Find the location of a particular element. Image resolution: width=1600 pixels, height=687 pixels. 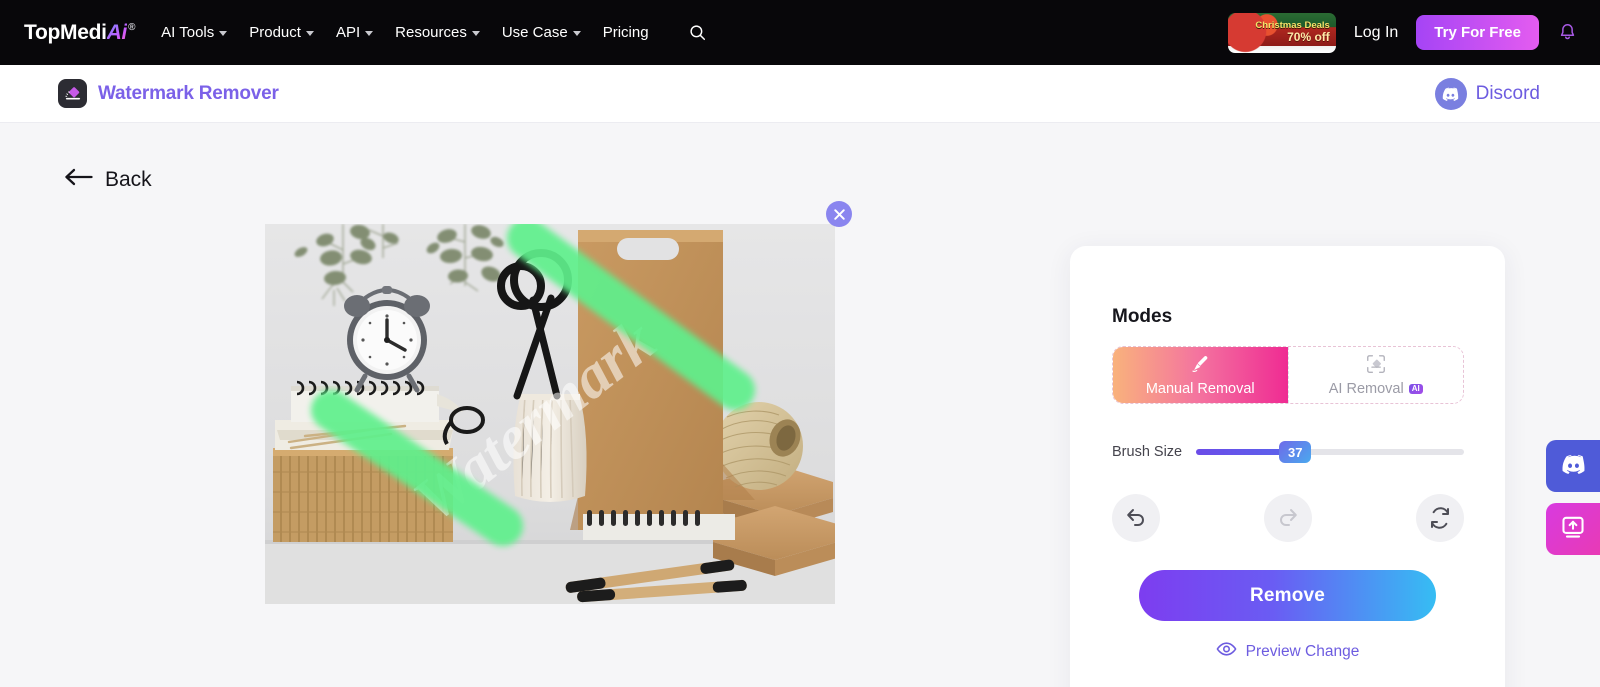

arrow-left-icon is located at coordinates (79, 179).